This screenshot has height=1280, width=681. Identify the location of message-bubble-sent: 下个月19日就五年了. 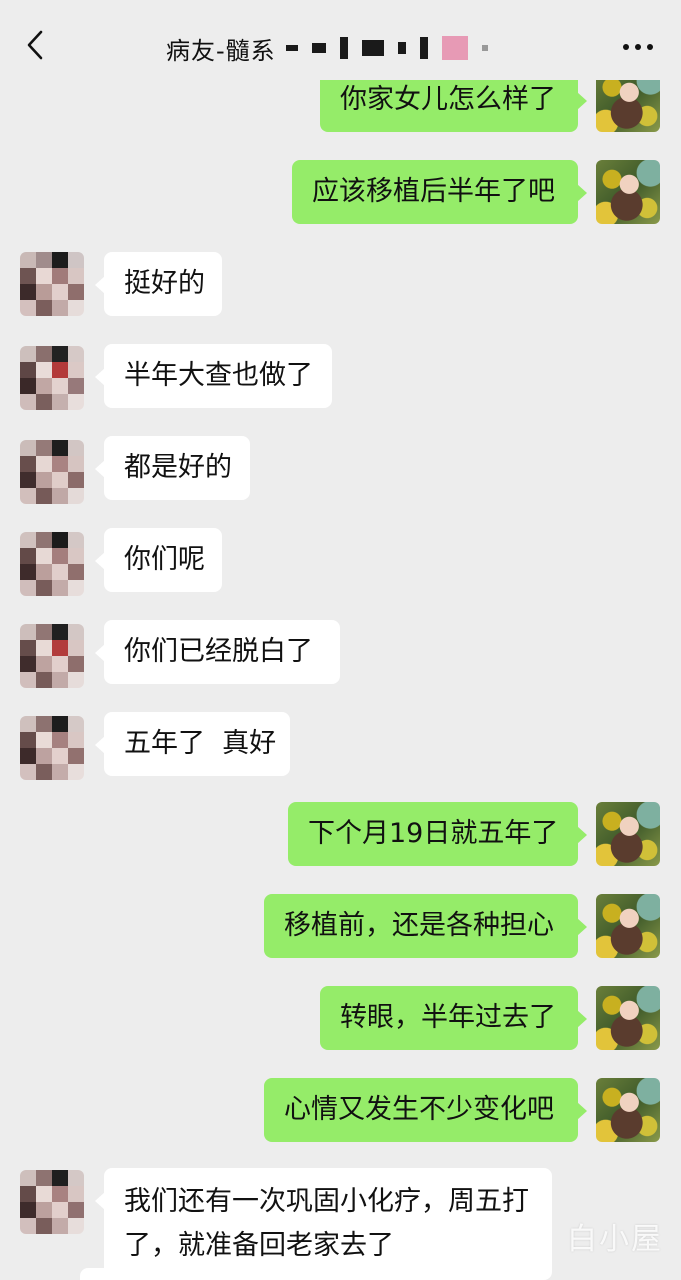
(437, 834).